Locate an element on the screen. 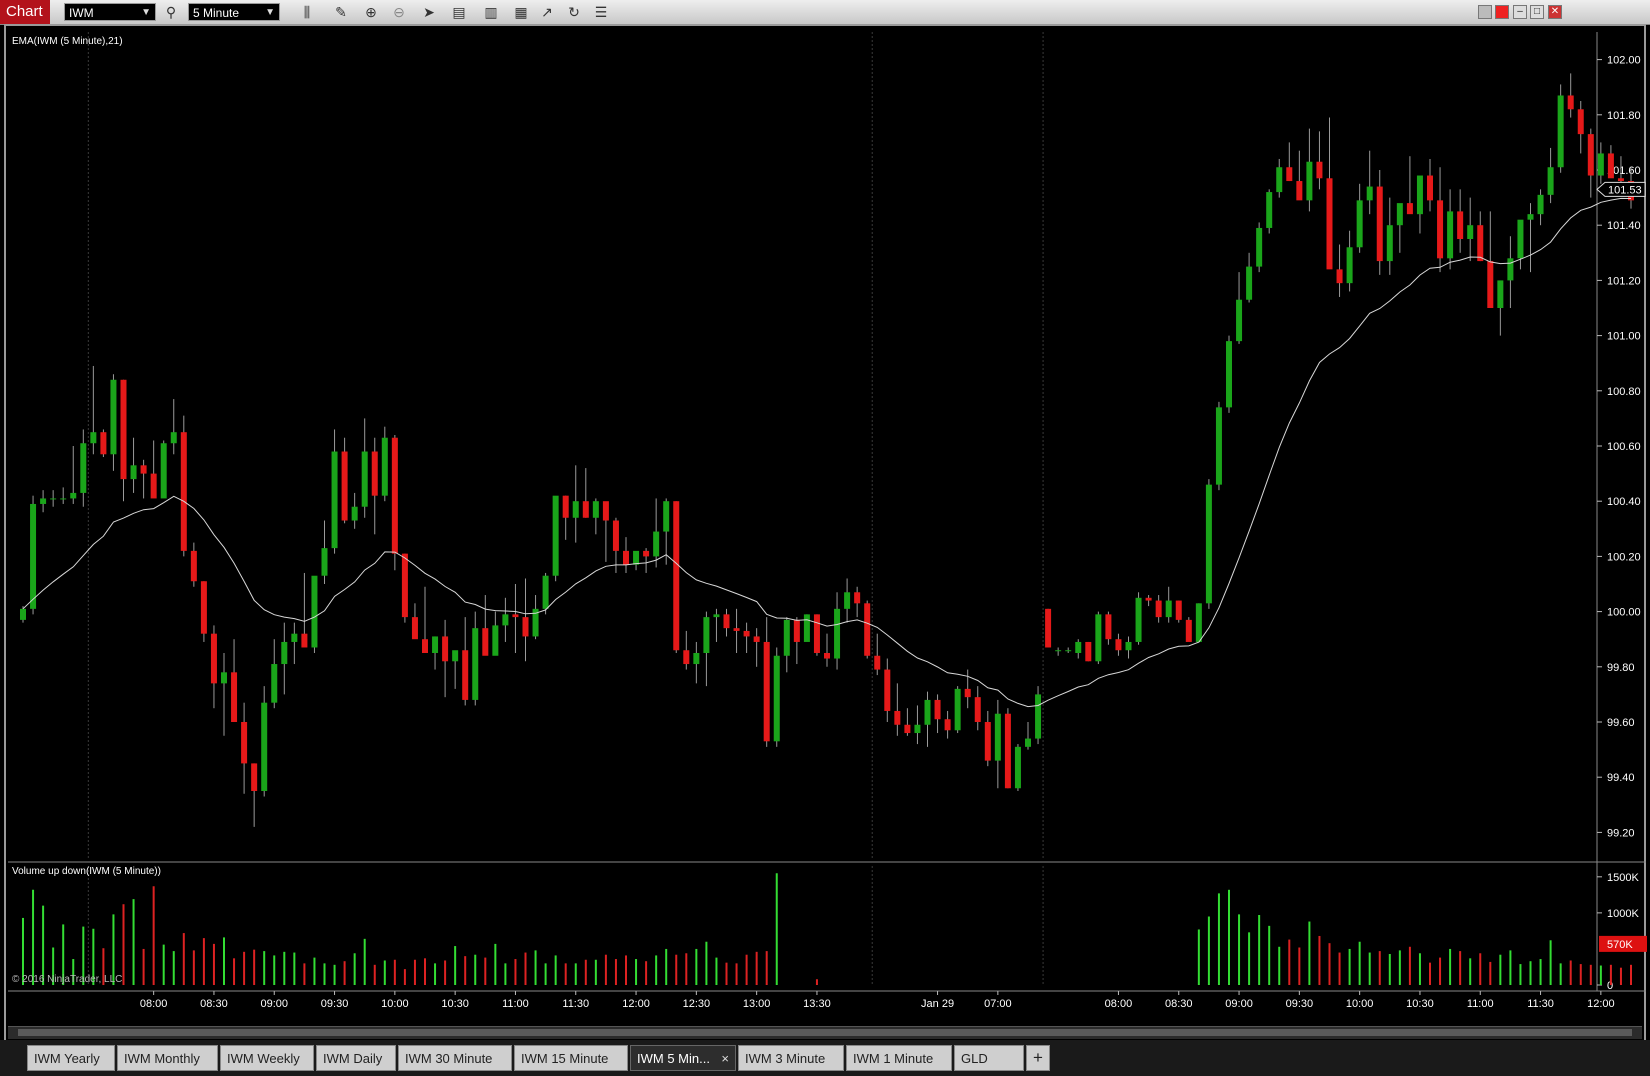 This screenshot has height=1076, width=1650. tab-iwm-weekly: IWM Weekly is located at coordinates (267, 1058).